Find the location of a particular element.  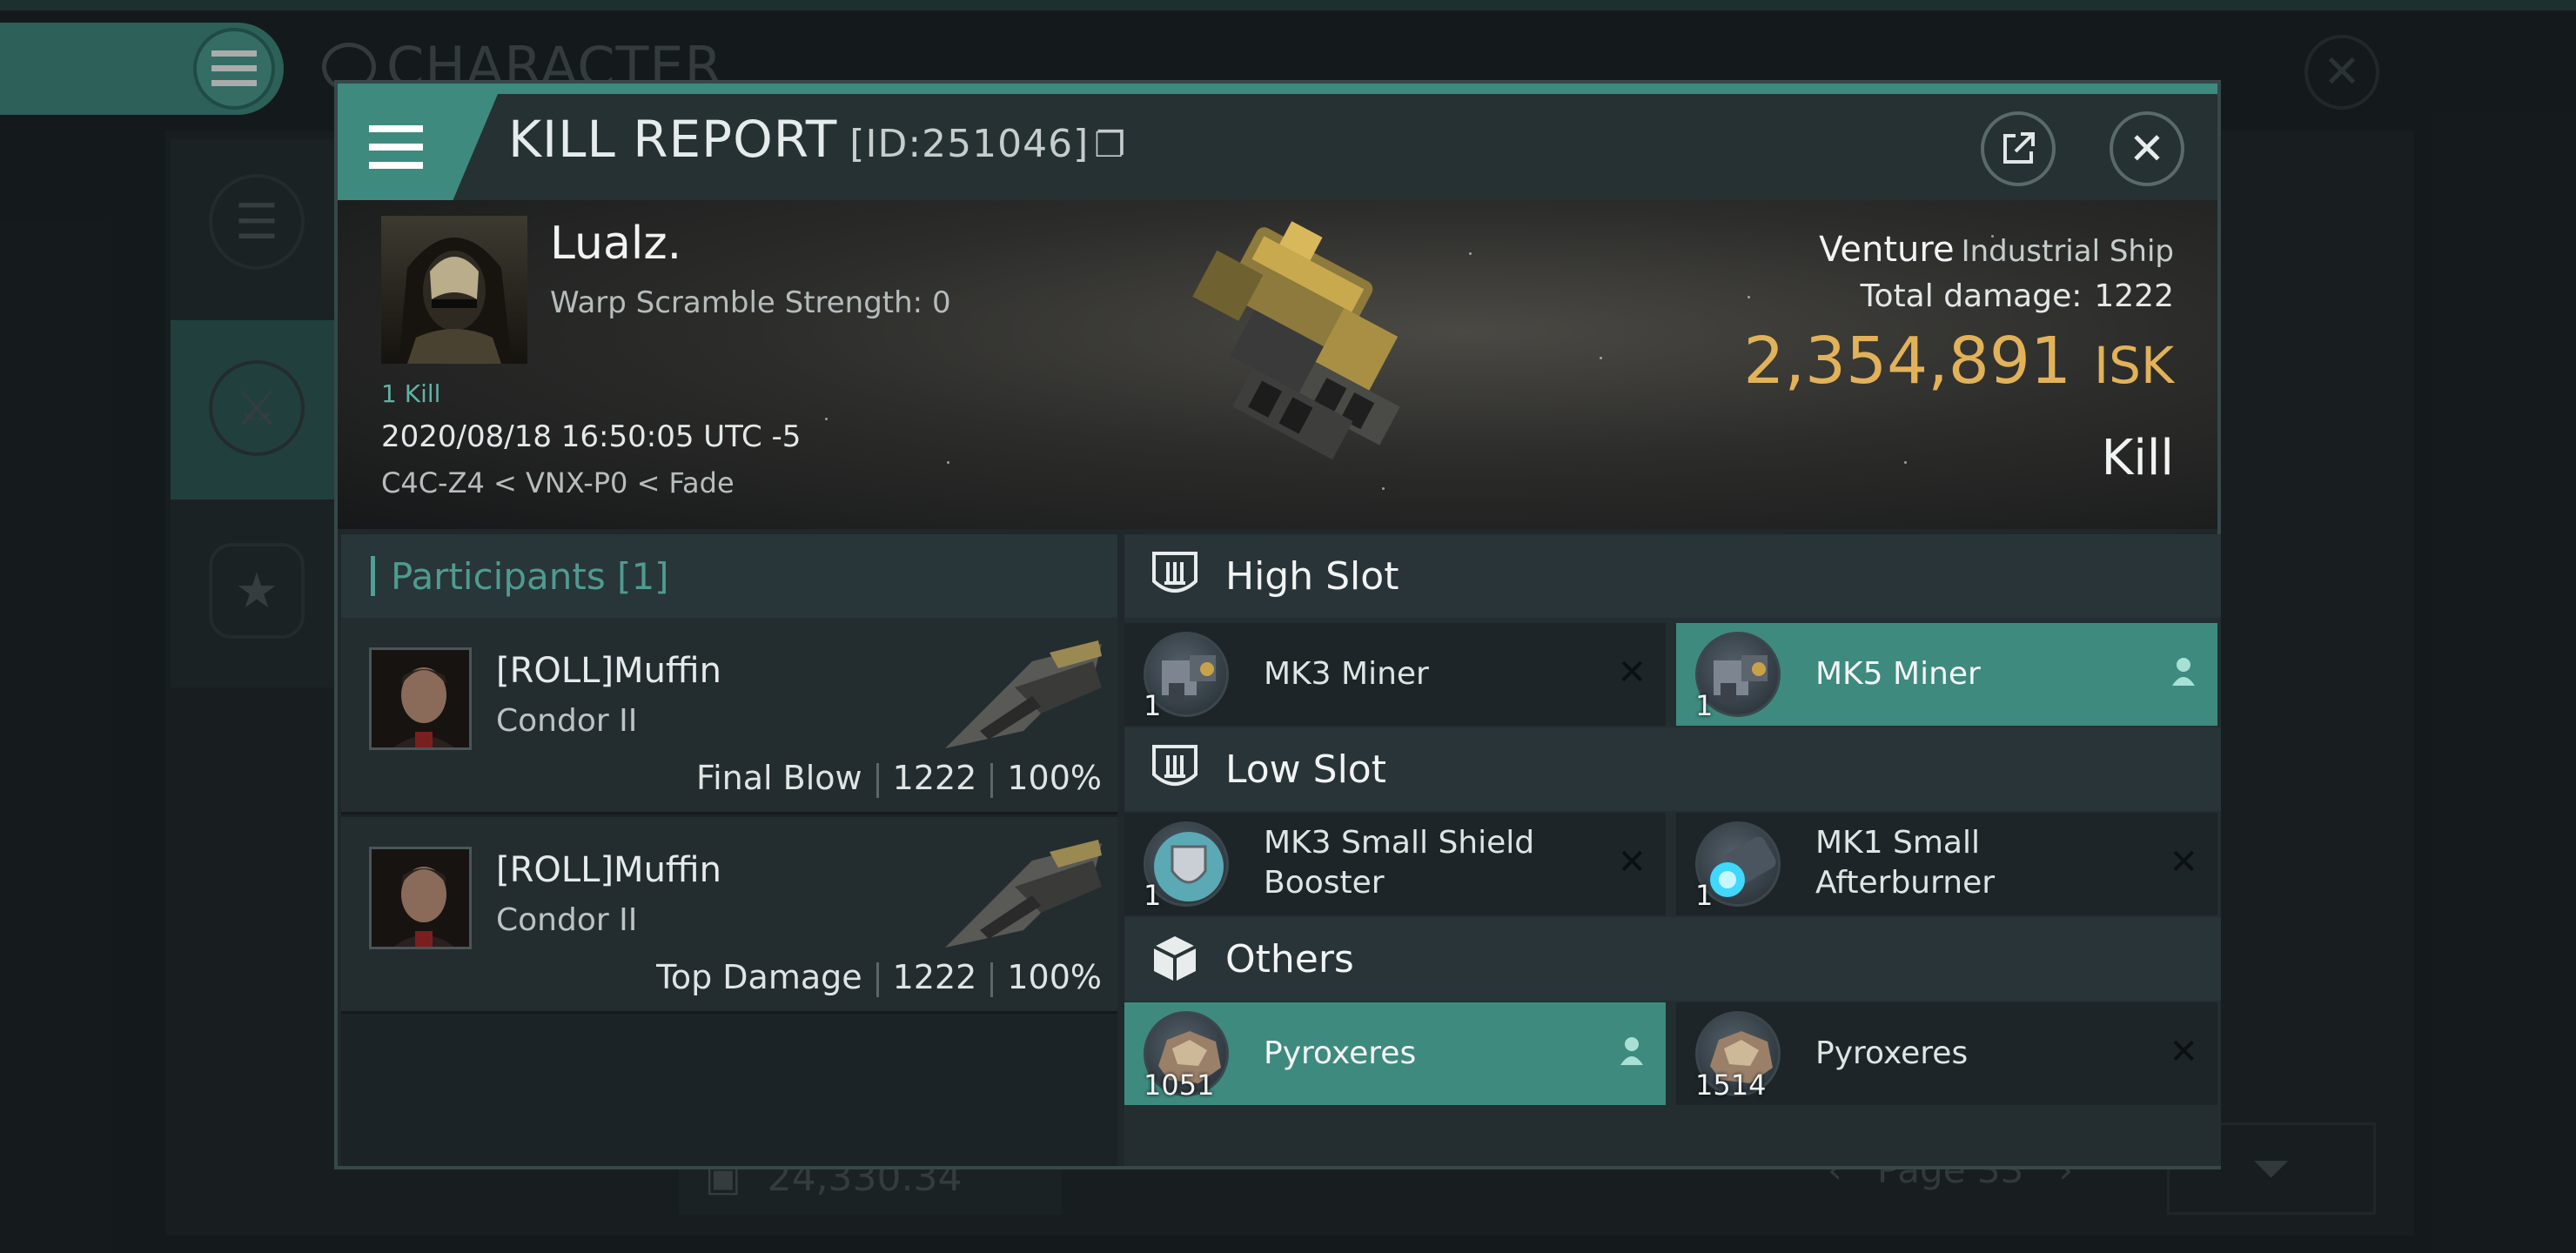

low-slot-header: Low Slot is located at coordinates (1673, 769).